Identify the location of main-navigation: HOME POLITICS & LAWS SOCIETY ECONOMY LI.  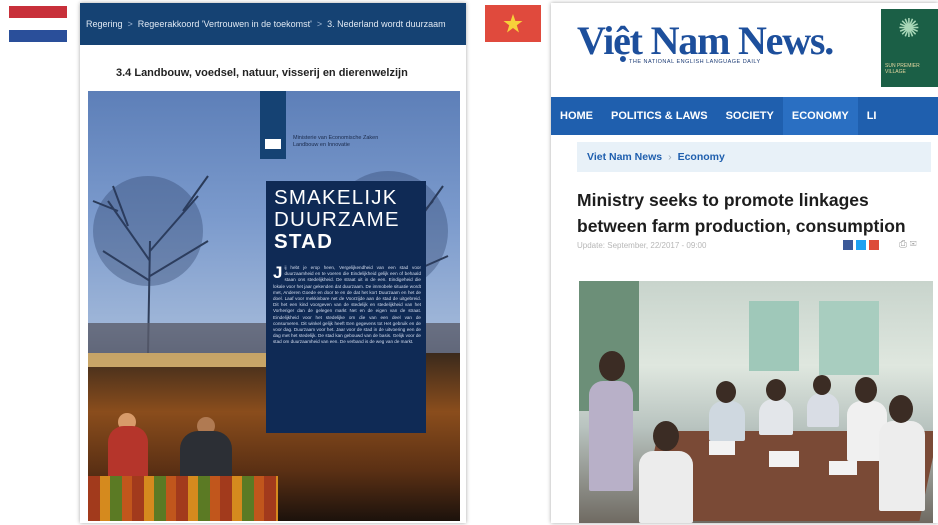
(744, 116).